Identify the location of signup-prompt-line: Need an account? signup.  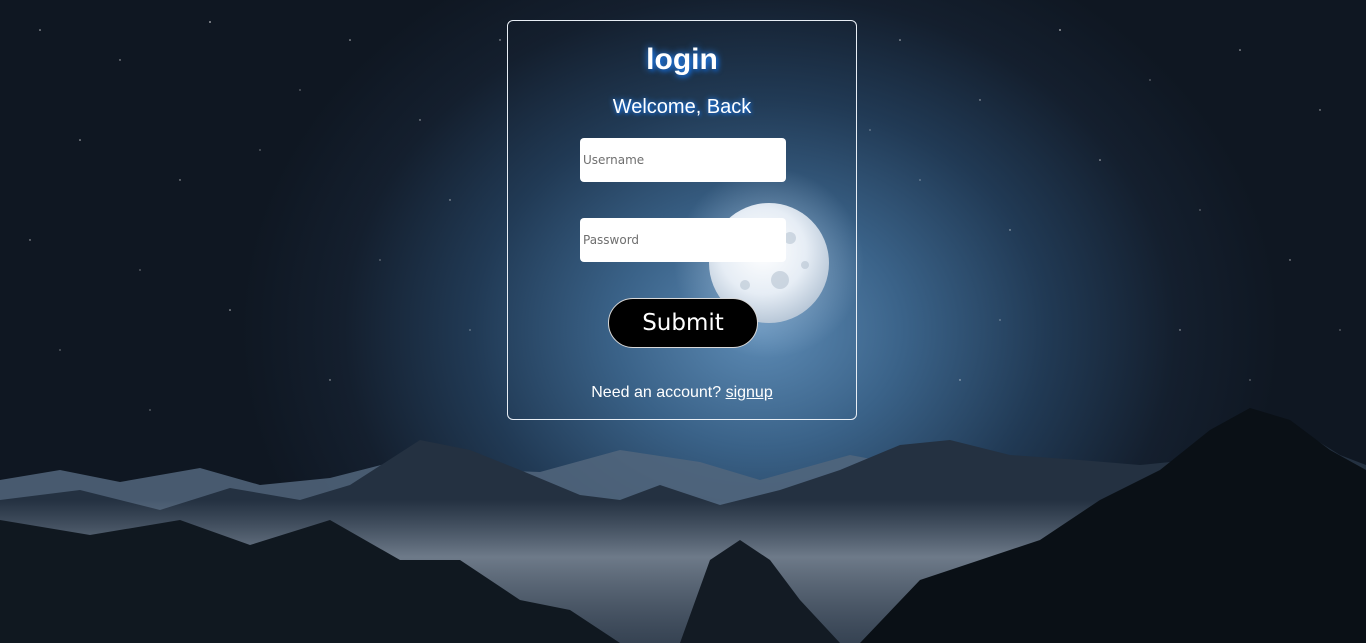
(682, 393).